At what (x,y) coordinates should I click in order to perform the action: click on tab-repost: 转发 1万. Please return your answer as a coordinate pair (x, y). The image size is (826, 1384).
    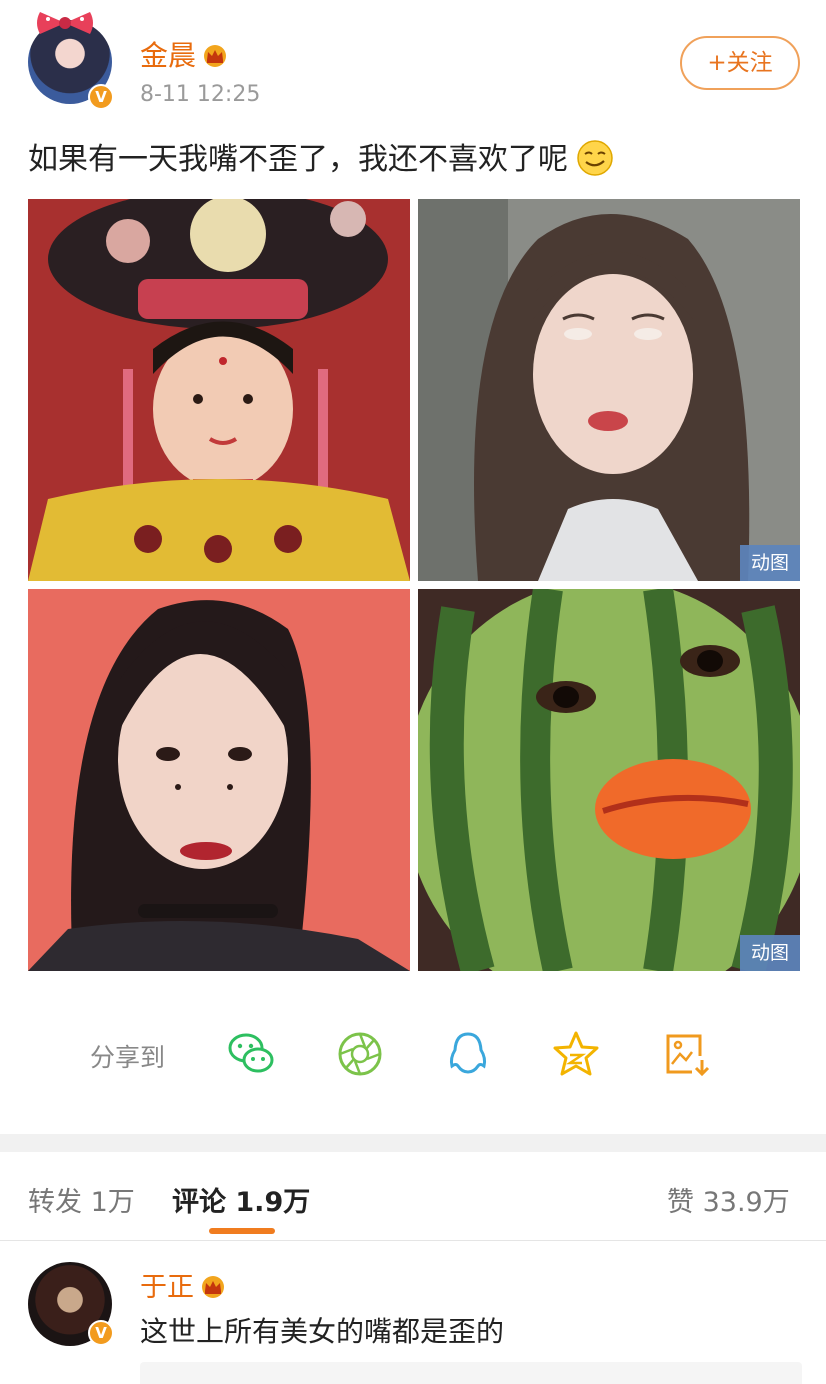
    Looking at the image, I should click on (81, 1199).